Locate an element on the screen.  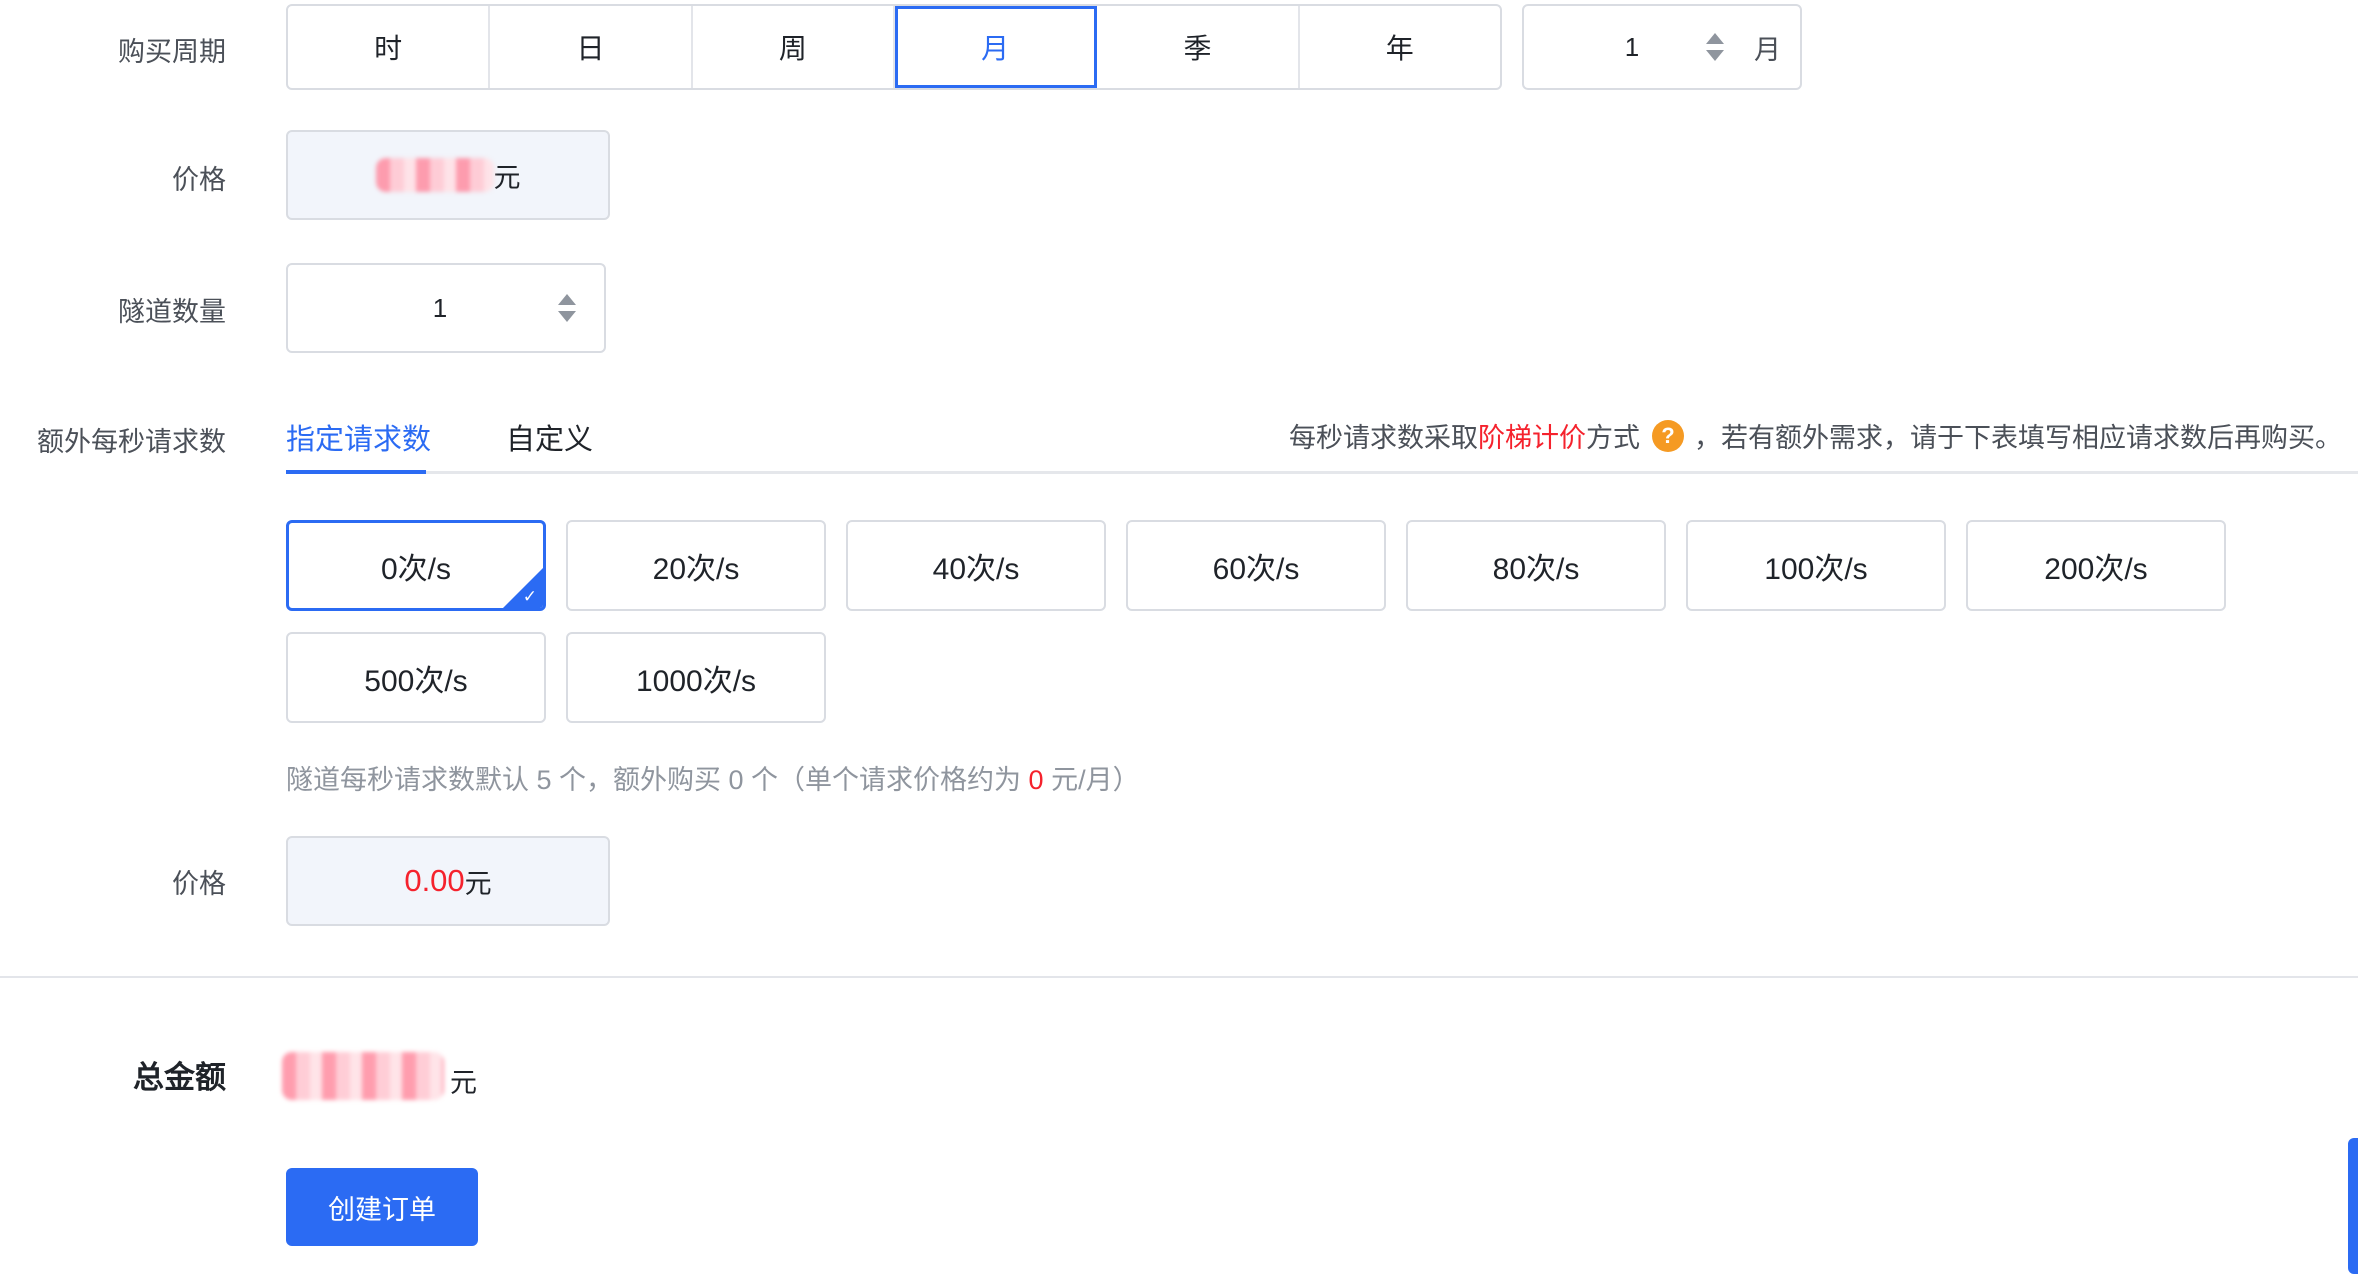
rps-option-200: 200次/s is located at coordinates (2096, 565).